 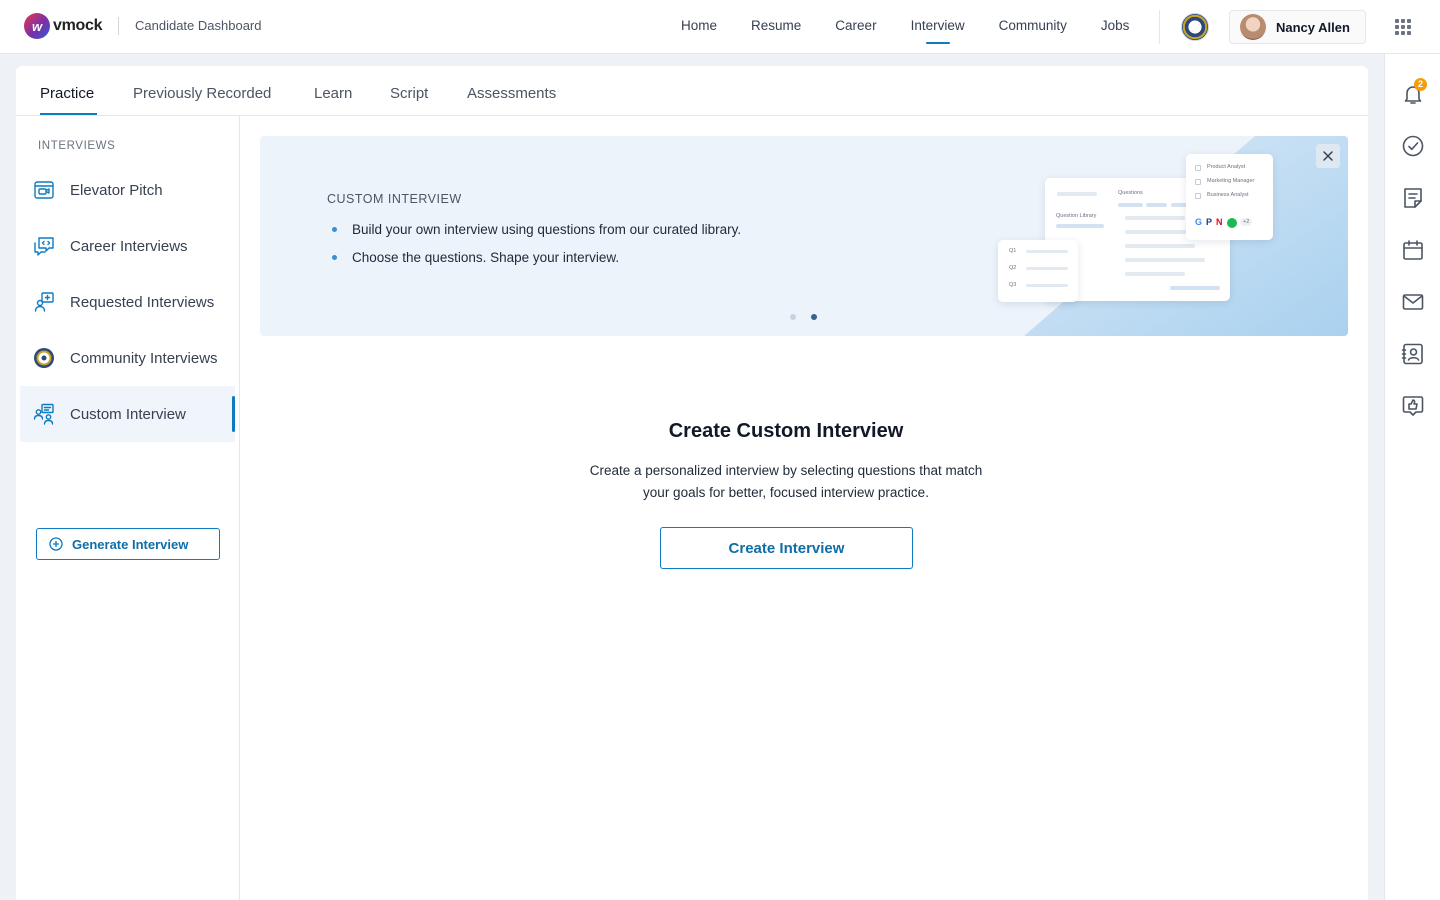 What do you see at coordinates (1232, 223) in the screenshot?
I see `spotify-logo-icon` at bounding box center [1232, 223].